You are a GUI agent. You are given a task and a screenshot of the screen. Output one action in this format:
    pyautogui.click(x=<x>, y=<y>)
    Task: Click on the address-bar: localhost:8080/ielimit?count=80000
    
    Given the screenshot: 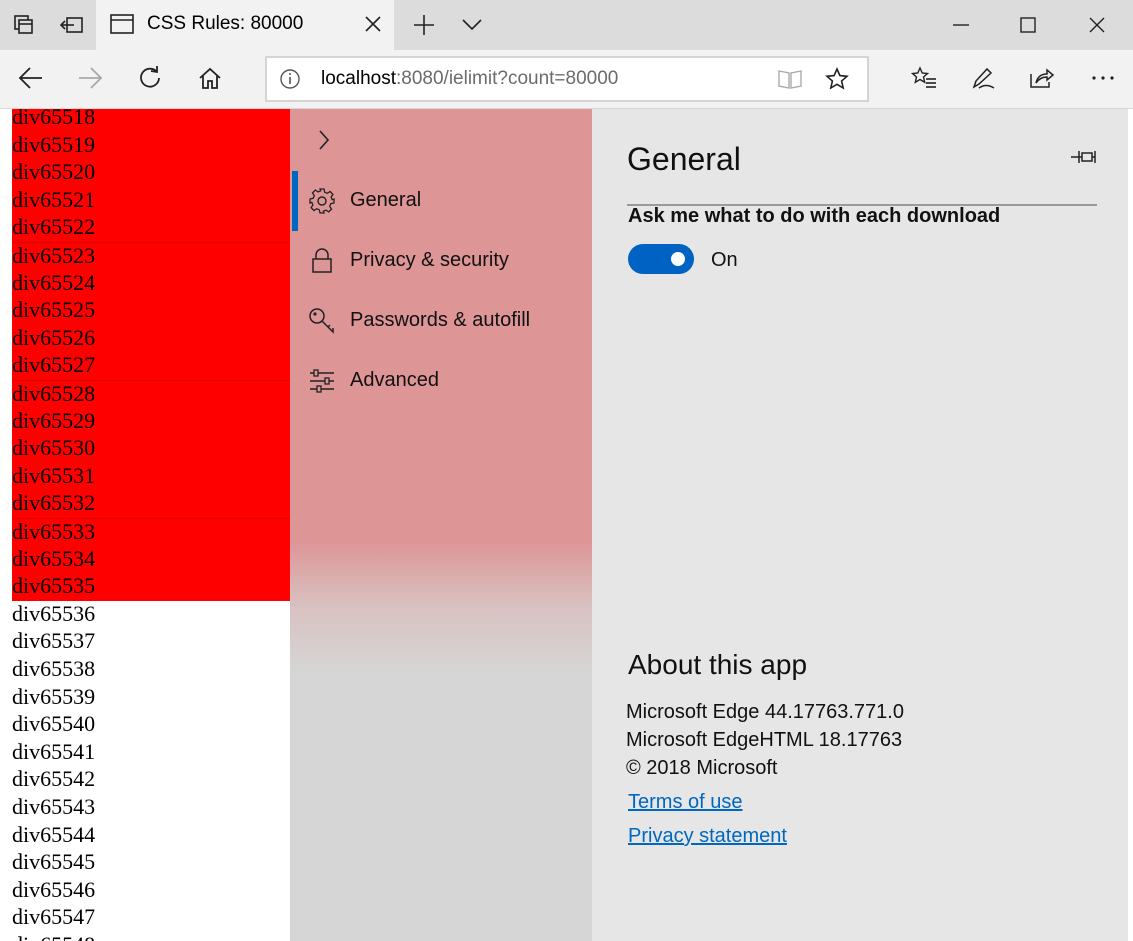 What is the action you would take?
    pyautogui.click(x=567, y=79)
    